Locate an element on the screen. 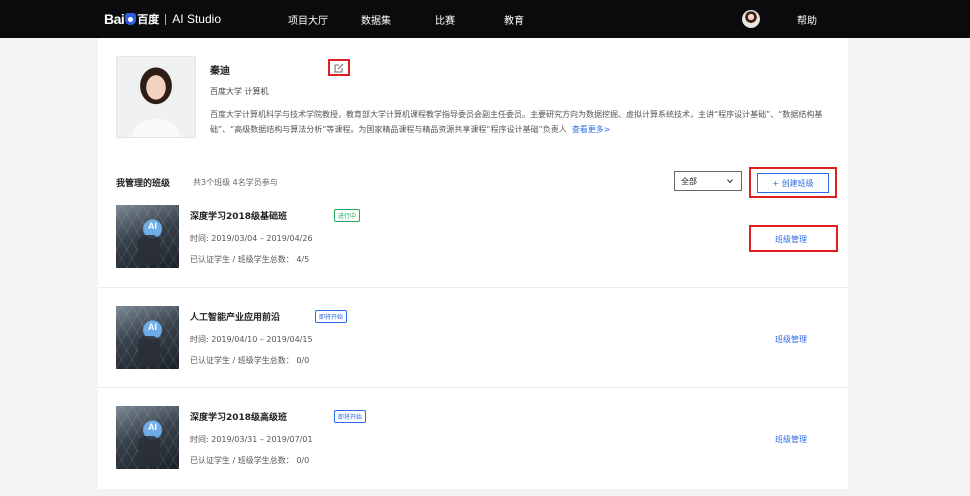  profile-name: 秦迪 is located at coordinates (220, 71).